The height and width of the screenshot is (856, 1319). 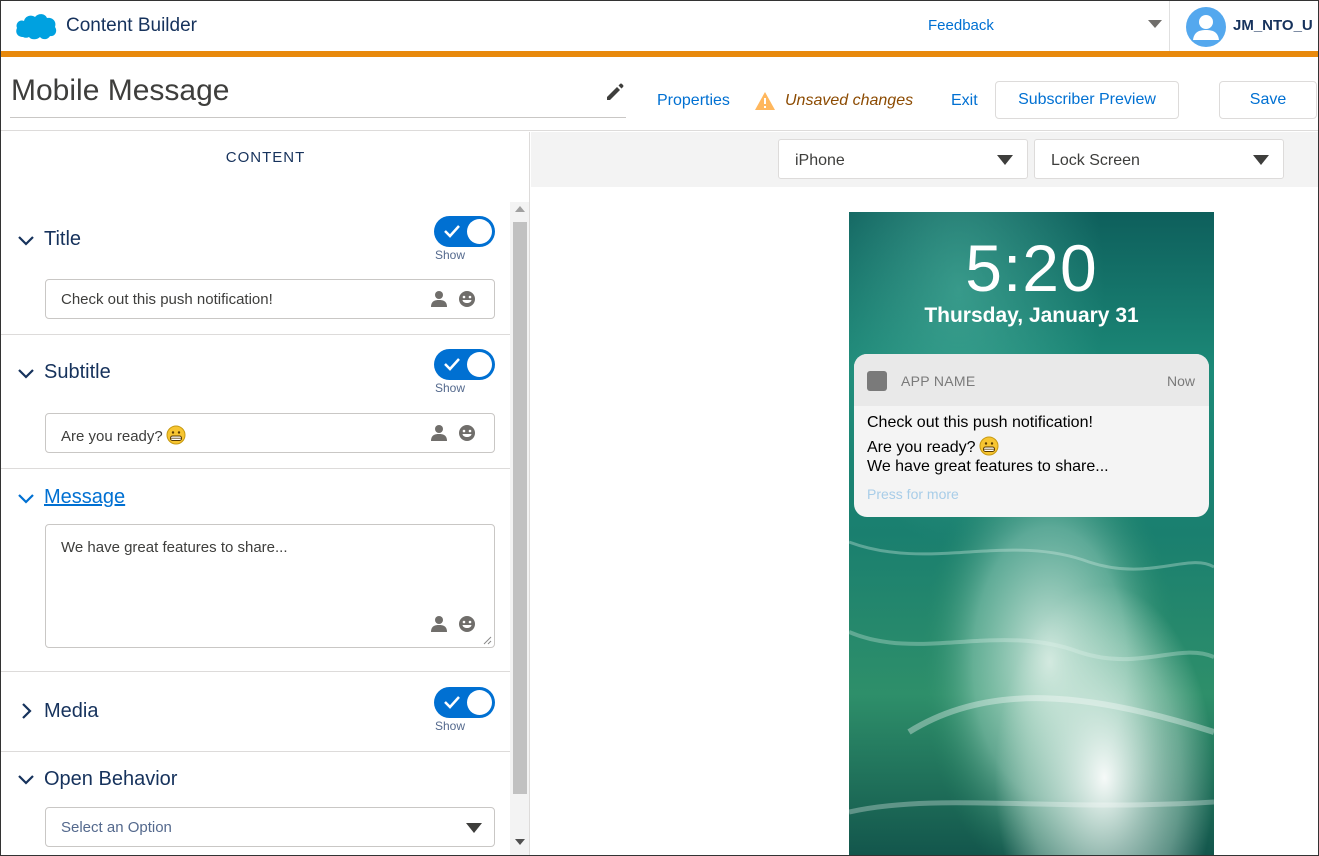 I want to click on save-button: Save, so click(x=1268, y=100).